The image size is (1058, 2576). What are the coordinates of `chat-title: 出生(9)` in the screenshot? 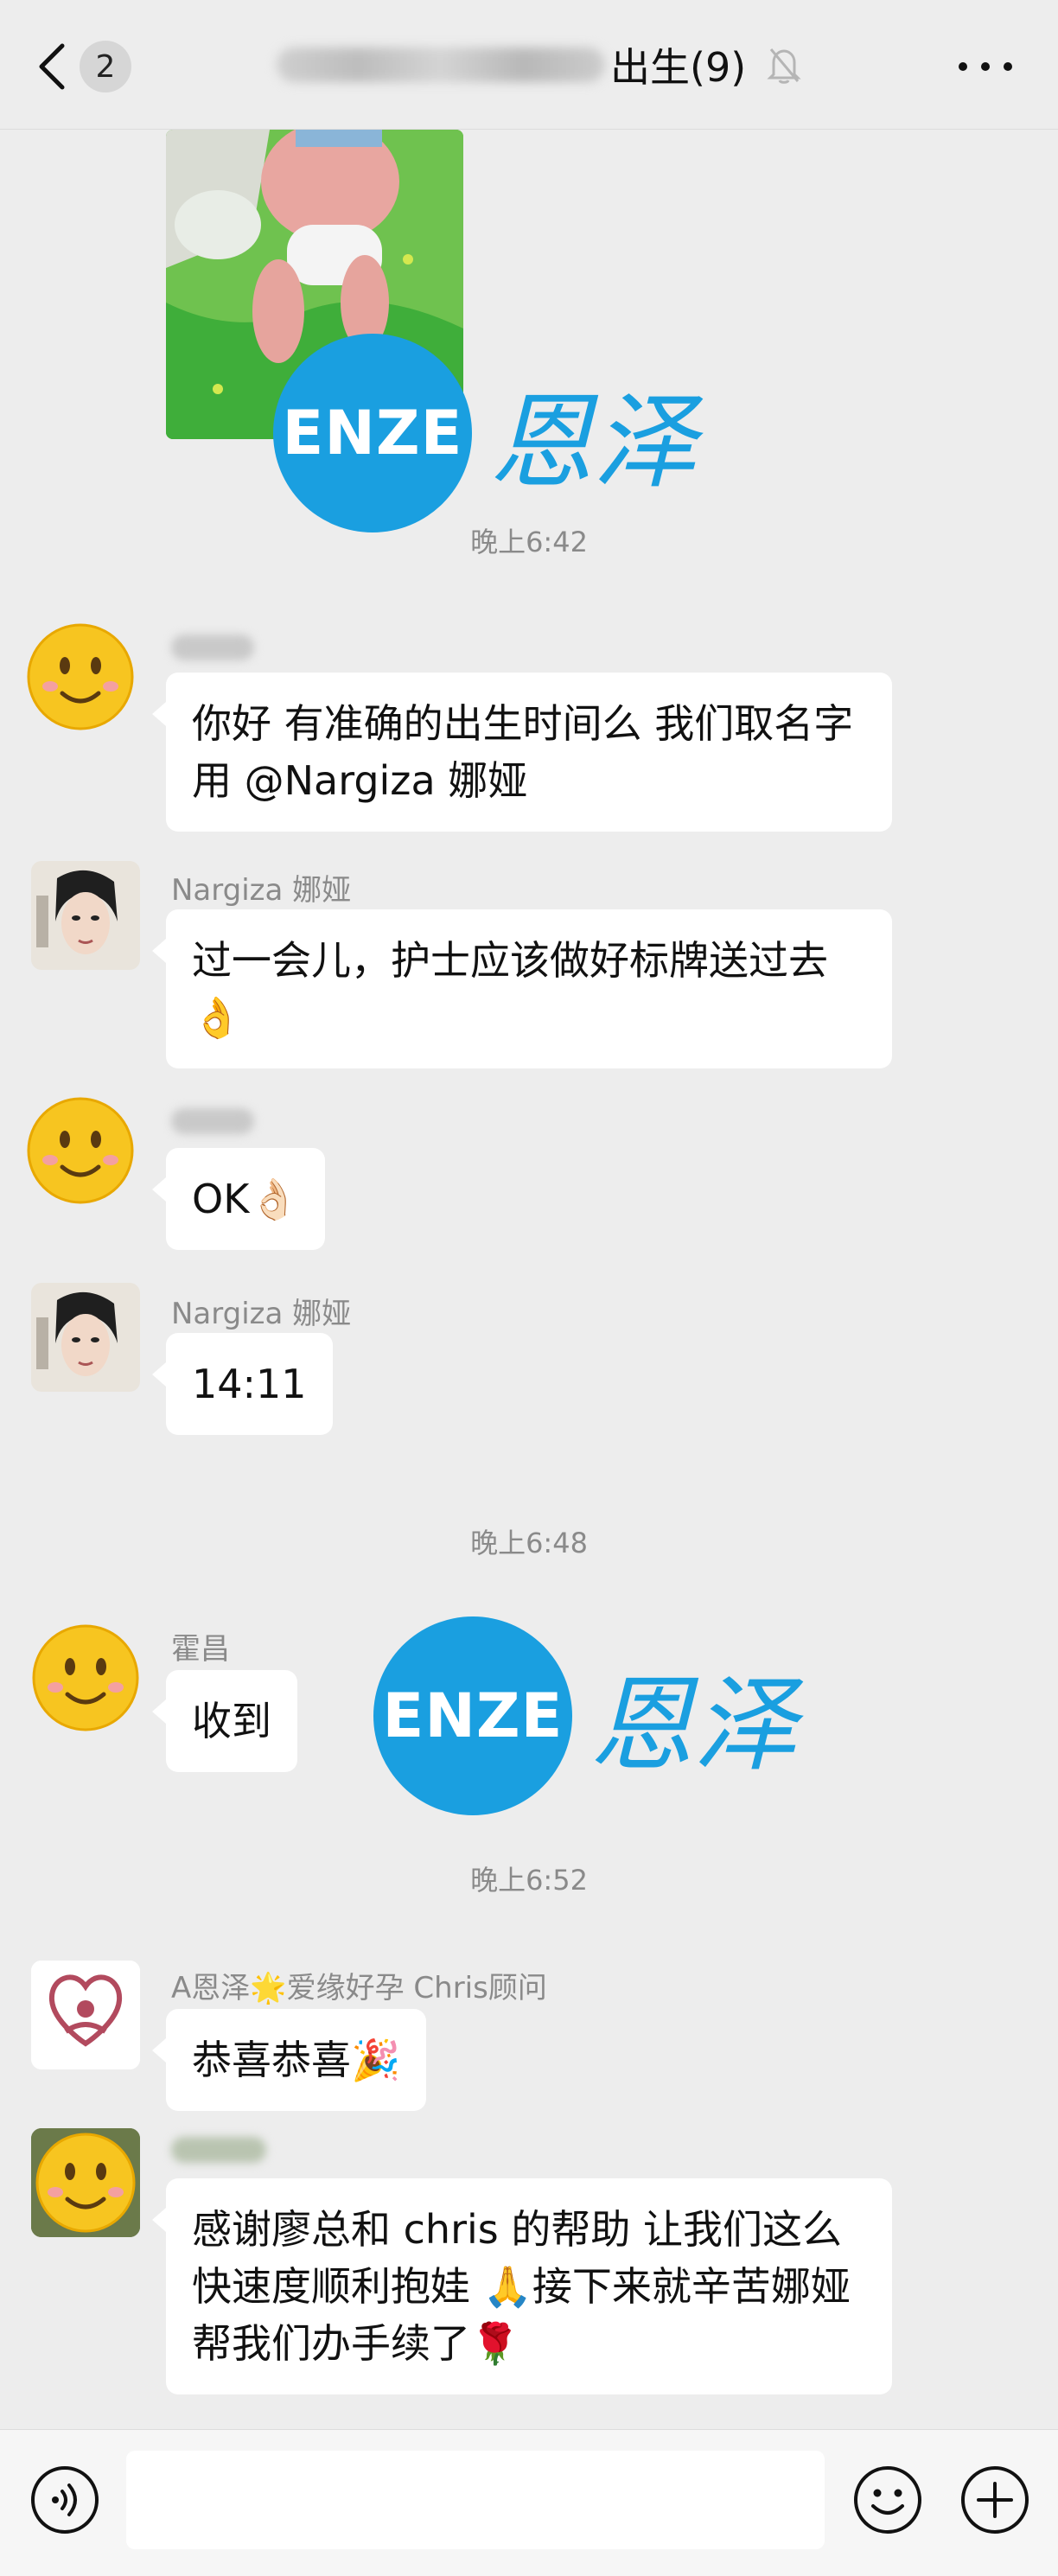 It's located at (539, 65).